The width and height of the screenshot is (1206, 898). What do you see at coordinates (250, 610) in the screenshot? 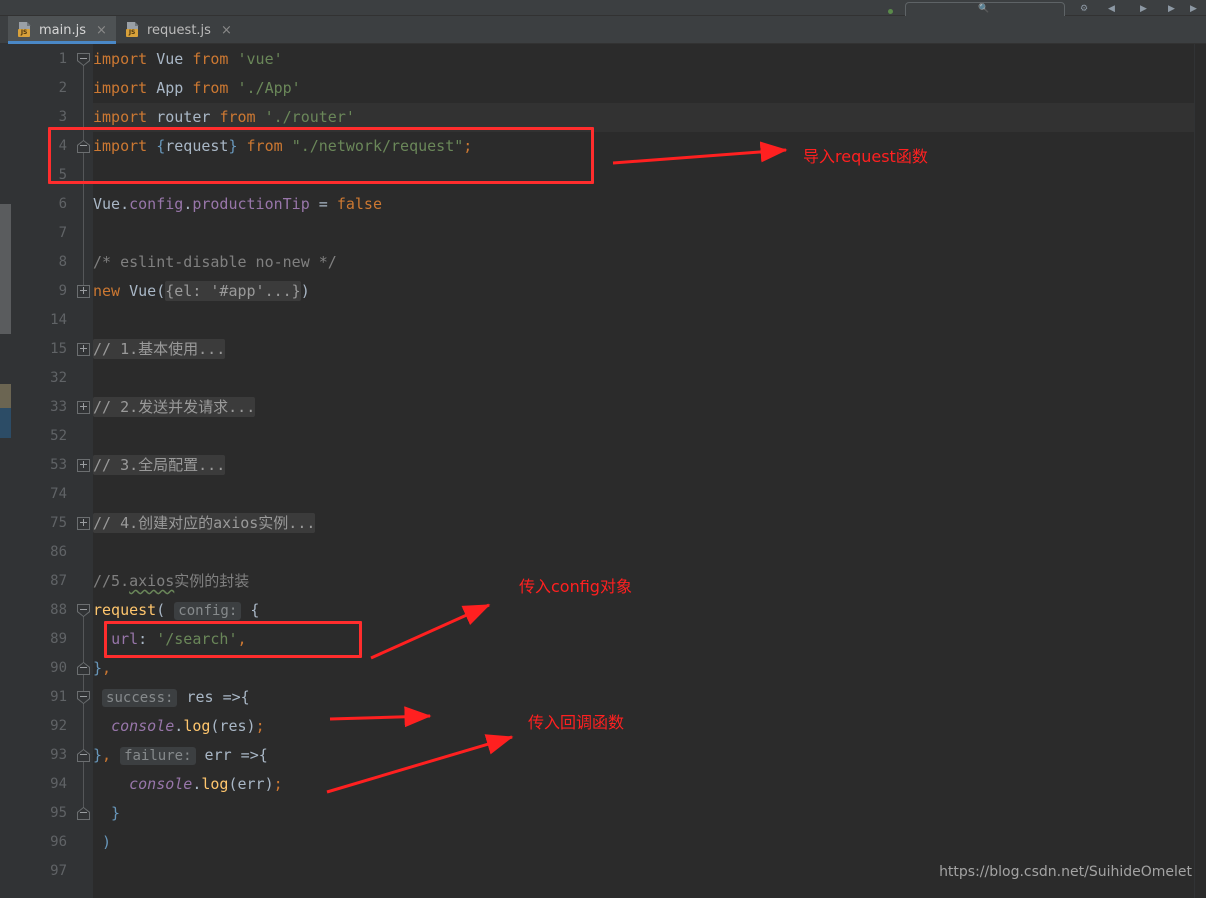
I see `code-token: {` at bounding box center [250, 610].